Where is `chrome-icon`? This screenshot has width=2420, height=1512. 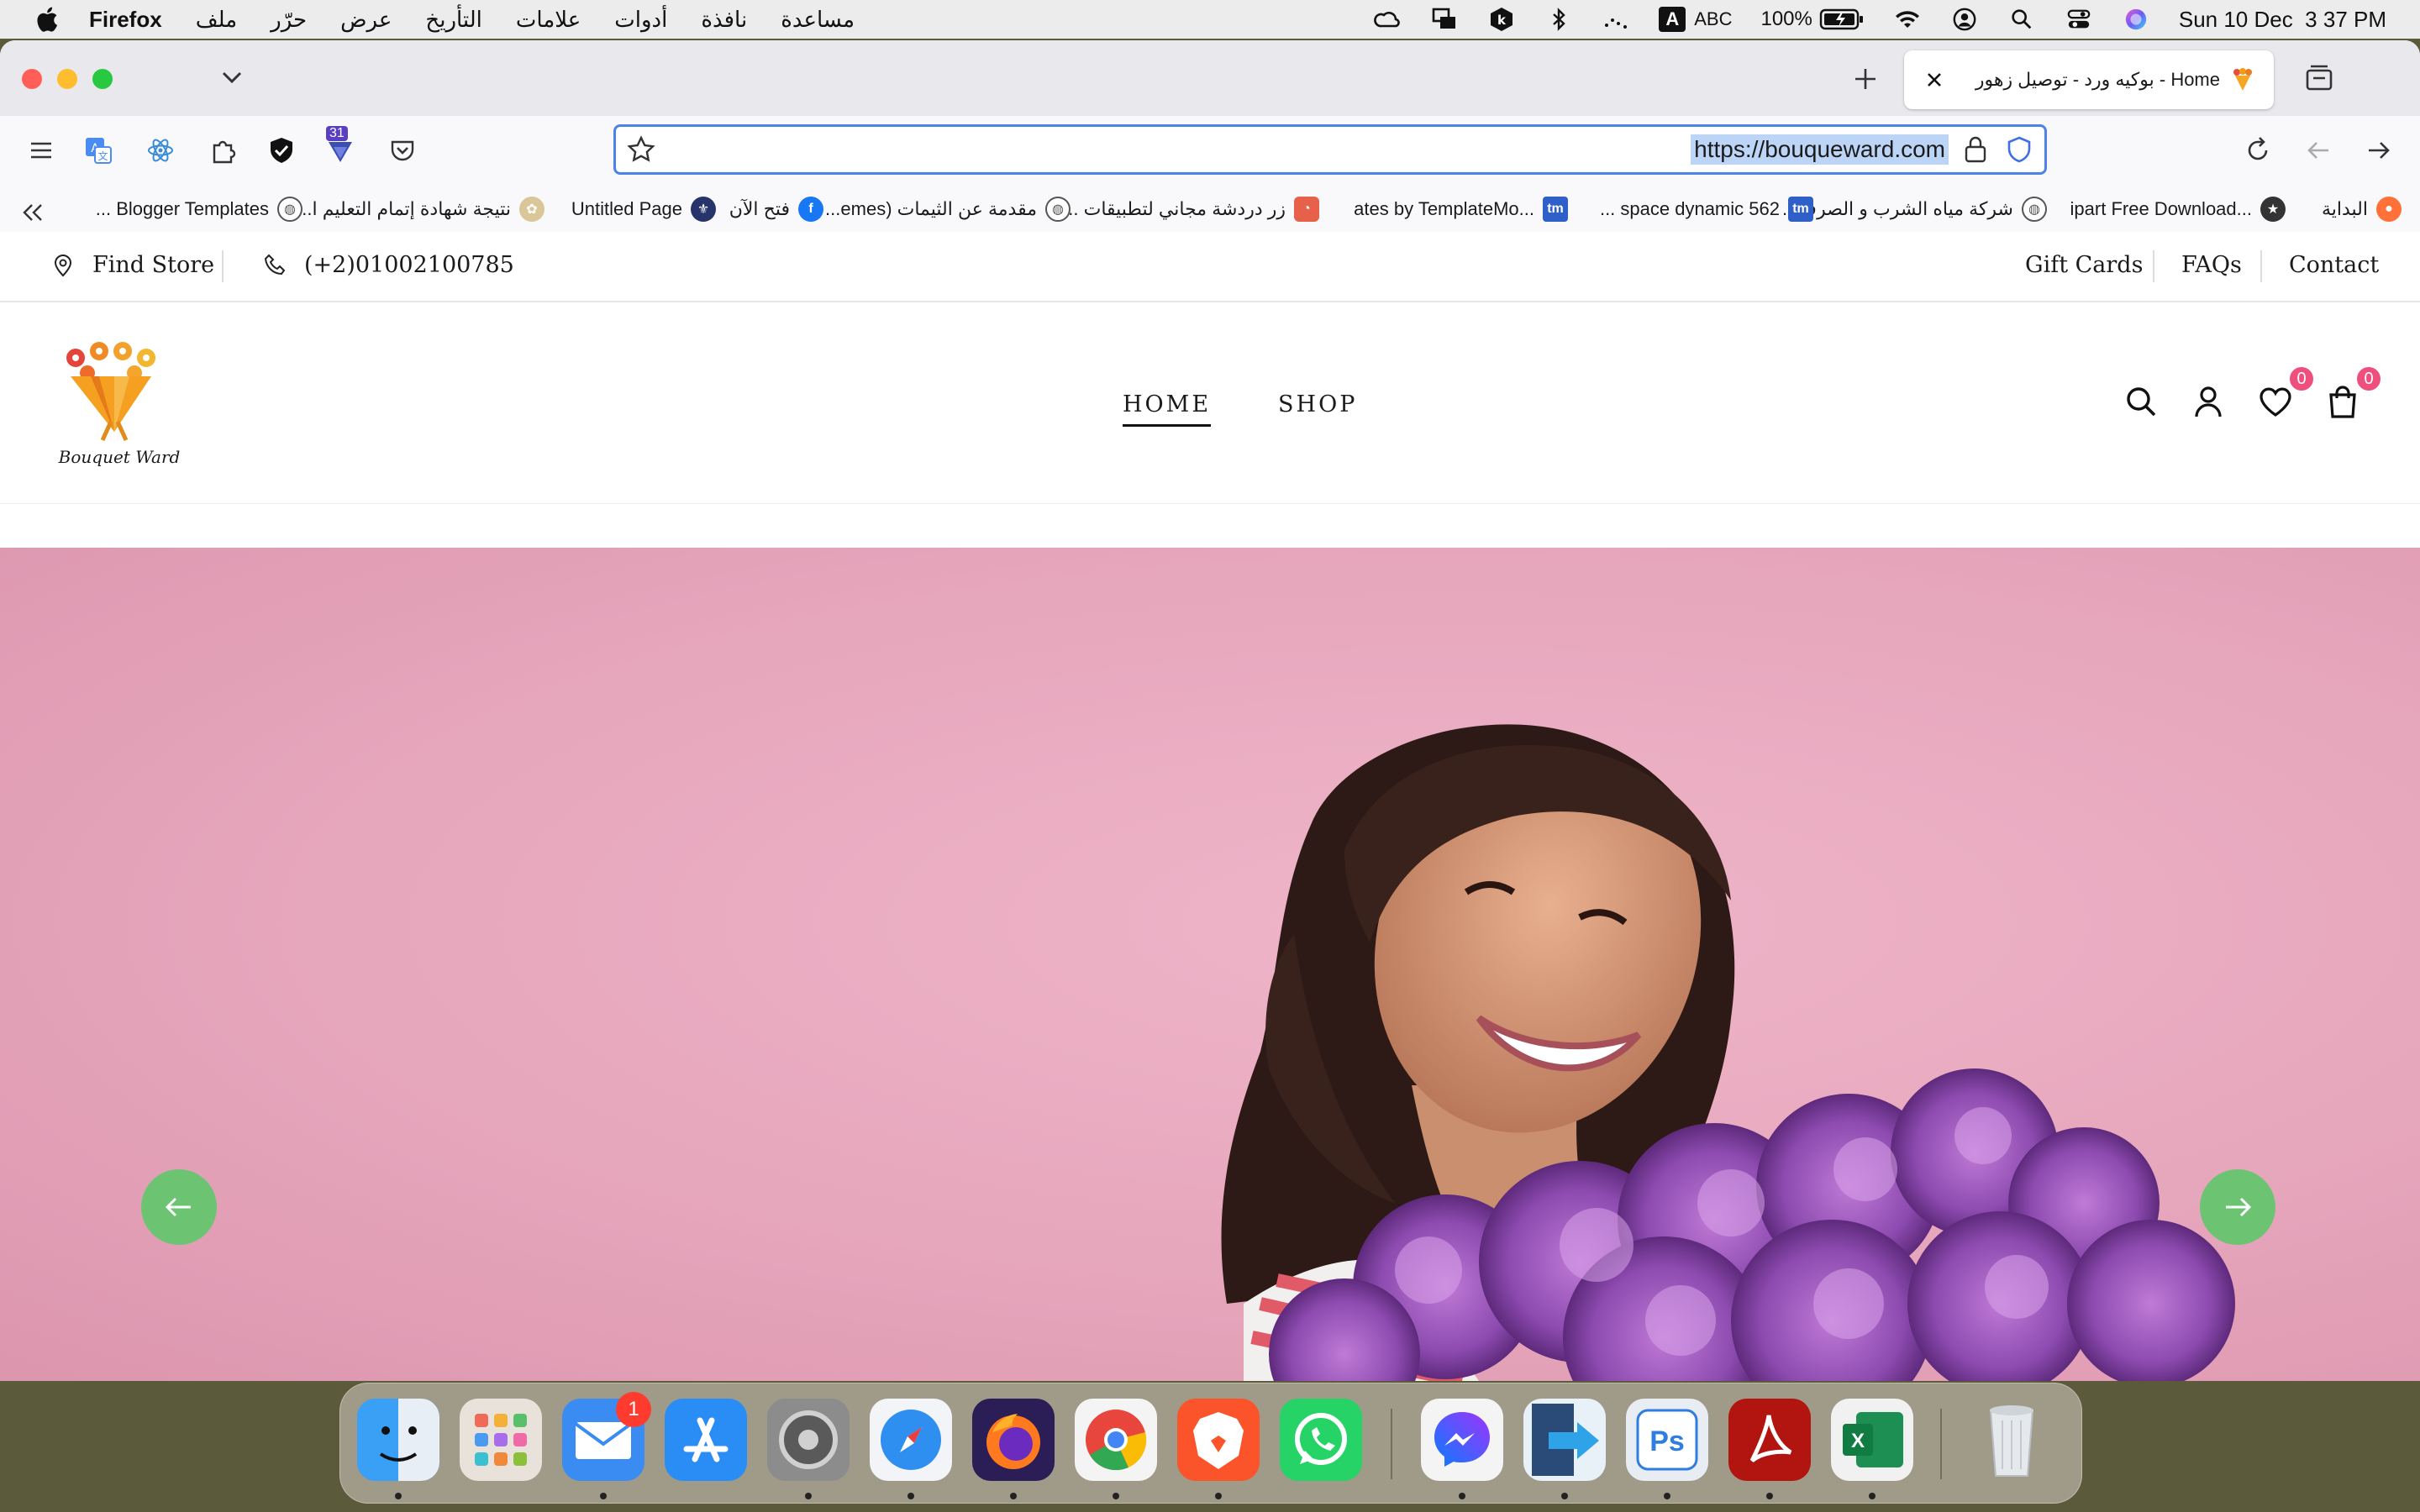
chrome-icon is located at coordinates (1116, 1440).